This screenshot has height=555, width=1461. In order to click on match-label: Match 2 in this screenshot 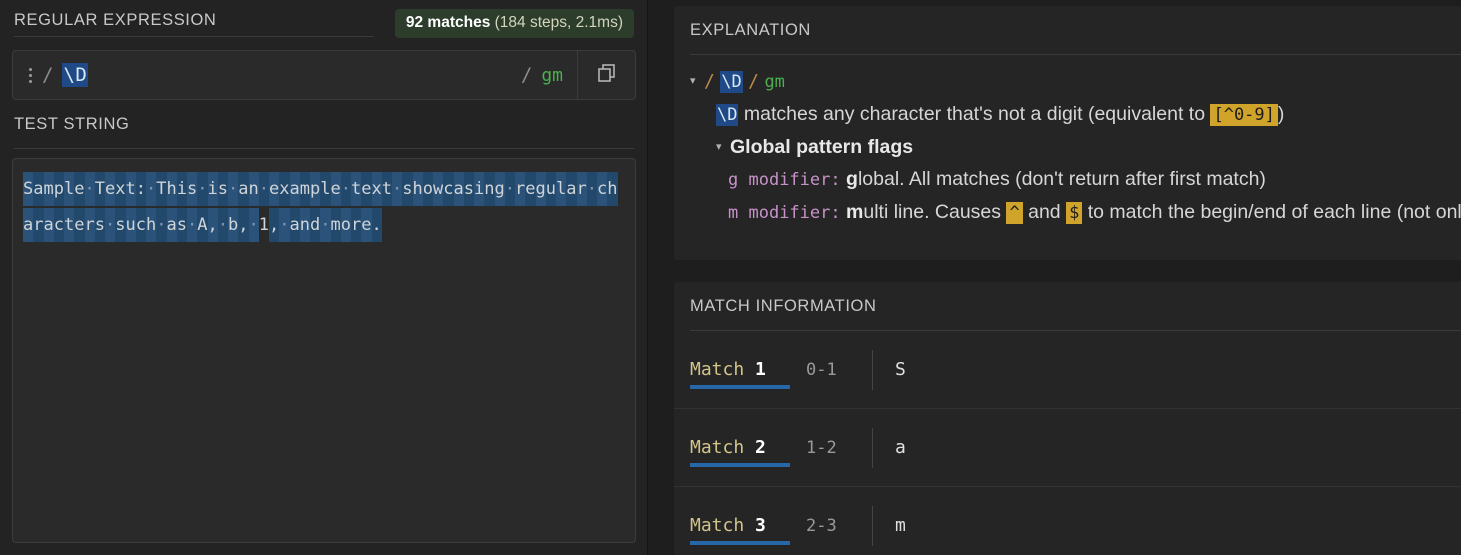, I will do `click(728, 447)`.